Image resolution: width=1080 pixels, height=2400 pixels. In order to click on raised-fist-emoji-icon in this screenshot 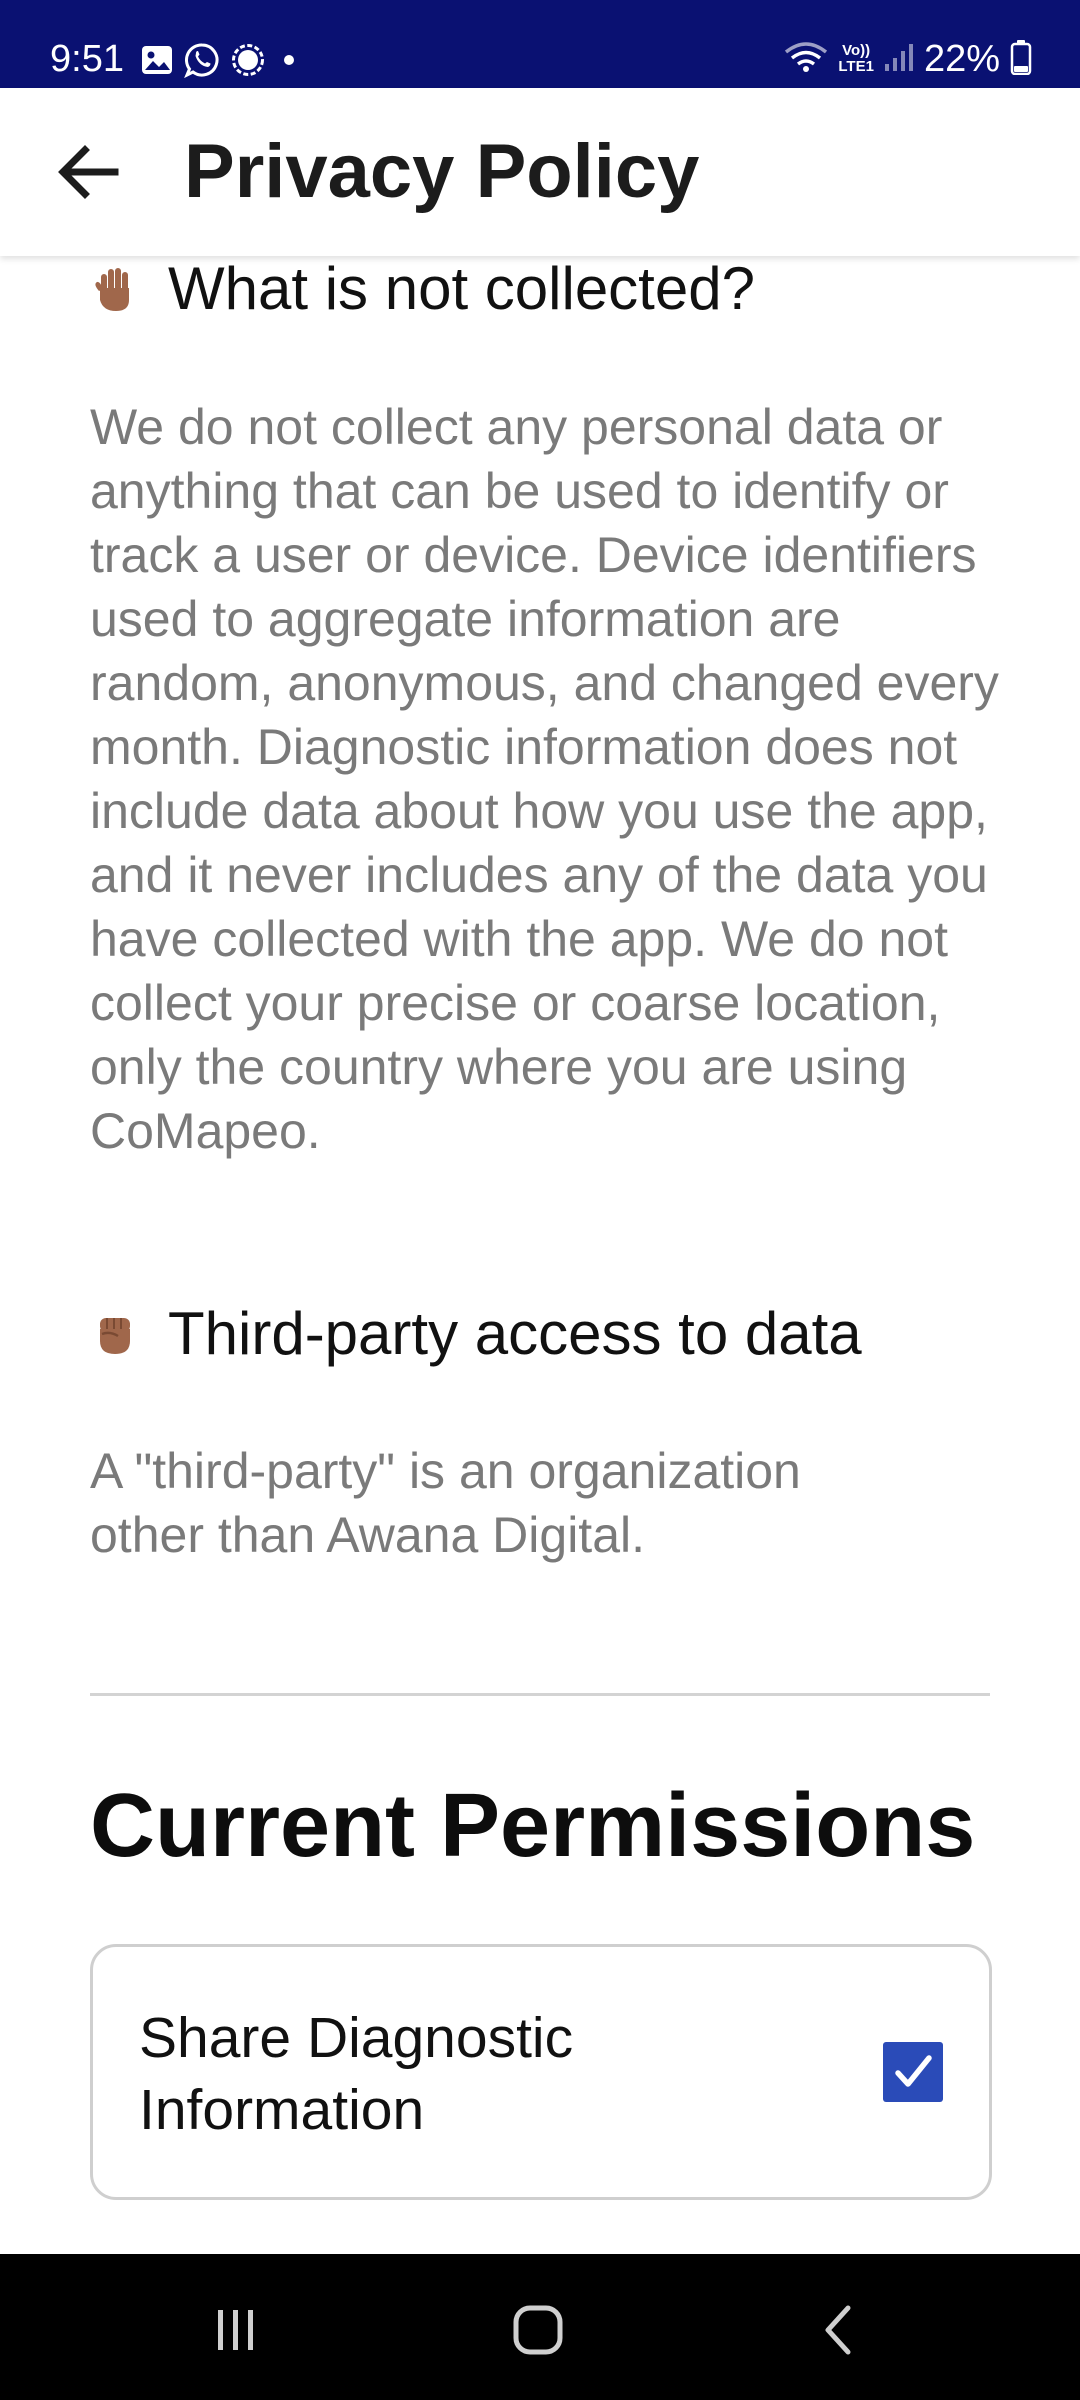, I will do `click(115, 1334)`.